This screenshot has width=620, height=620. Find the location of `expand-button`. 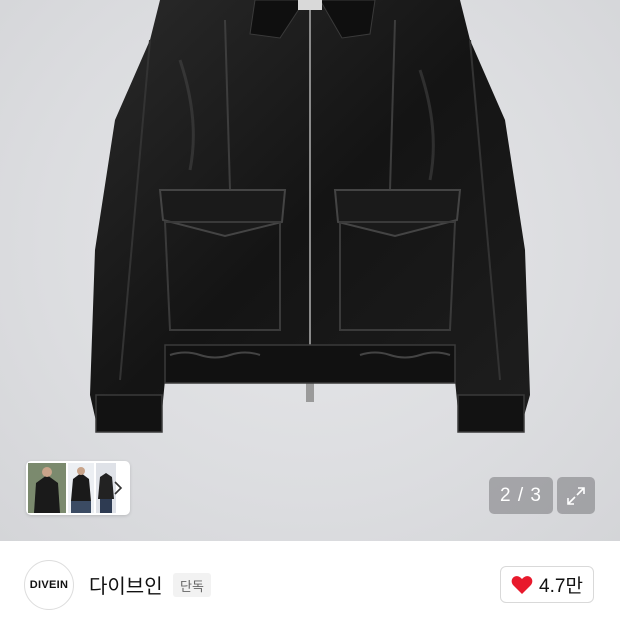

expand-button is located at coordinates (576, 495).